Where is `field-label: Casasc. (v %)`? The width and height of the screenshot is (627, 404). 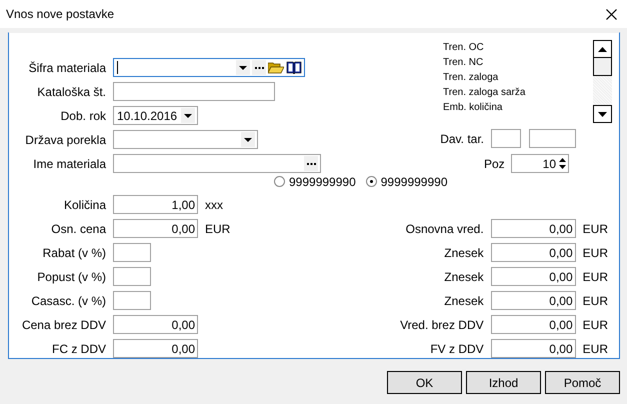
field-label: Casasc. (v %) is located at coordinates (68, 301).